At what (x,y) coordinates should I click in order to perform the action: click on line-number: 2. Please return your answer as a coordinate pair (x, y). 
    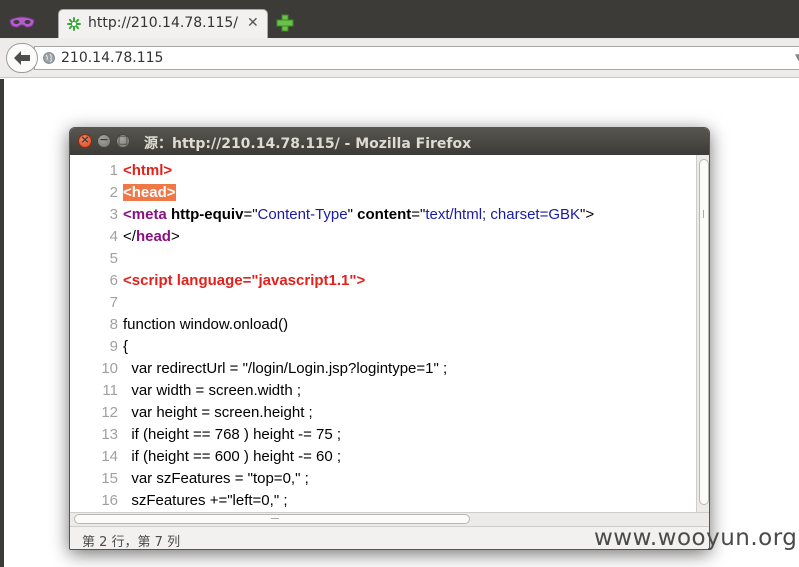
    Looking at the image, I should click on (113, 192).